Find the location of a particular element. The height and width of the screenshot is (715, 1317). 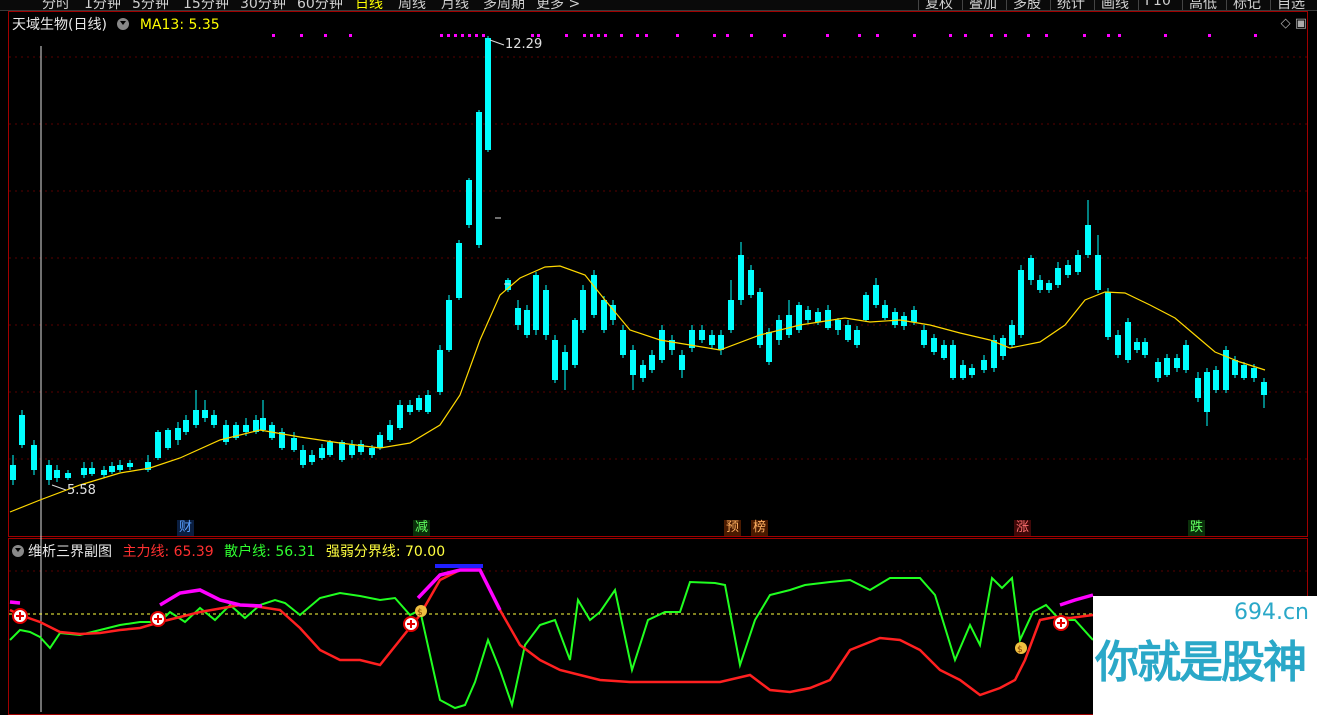

main-force-value: 主力线: 65.39 is located at coordinates (168, 552).